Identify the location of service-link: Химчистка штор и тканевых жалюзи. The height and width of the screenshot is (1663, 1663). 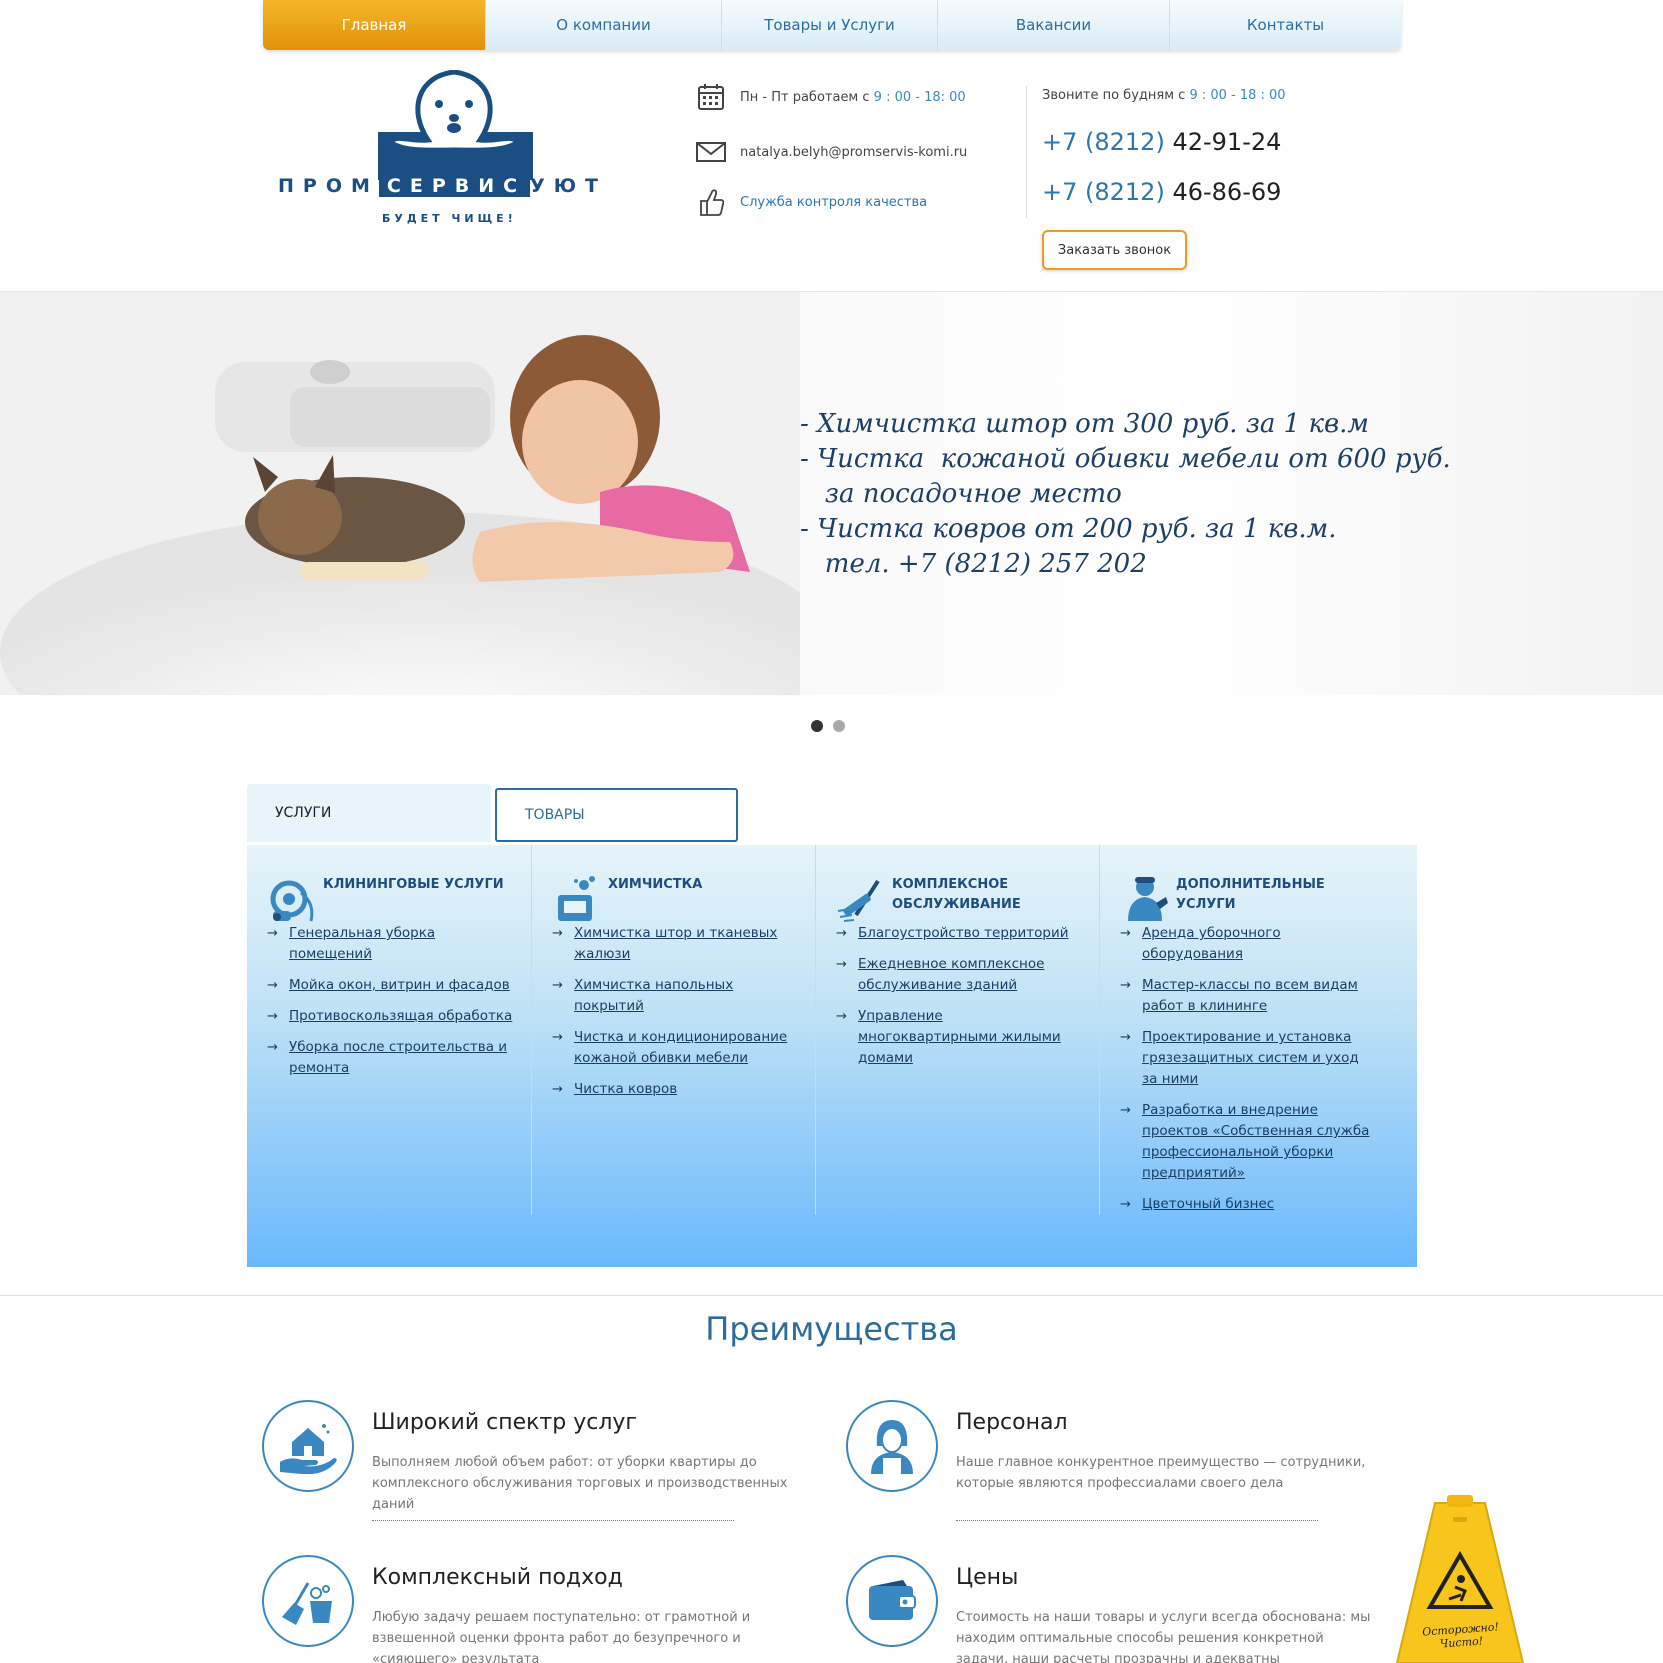
(677, 944).